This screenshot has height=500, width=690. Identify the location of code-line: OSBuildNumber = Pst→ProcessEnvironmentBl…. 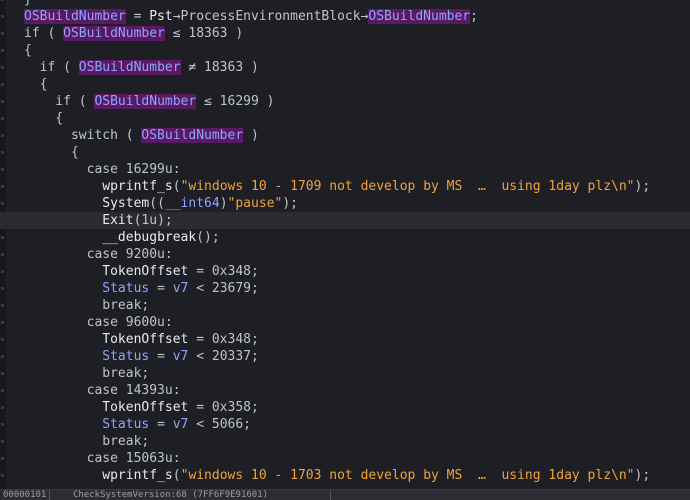
(345, 16).